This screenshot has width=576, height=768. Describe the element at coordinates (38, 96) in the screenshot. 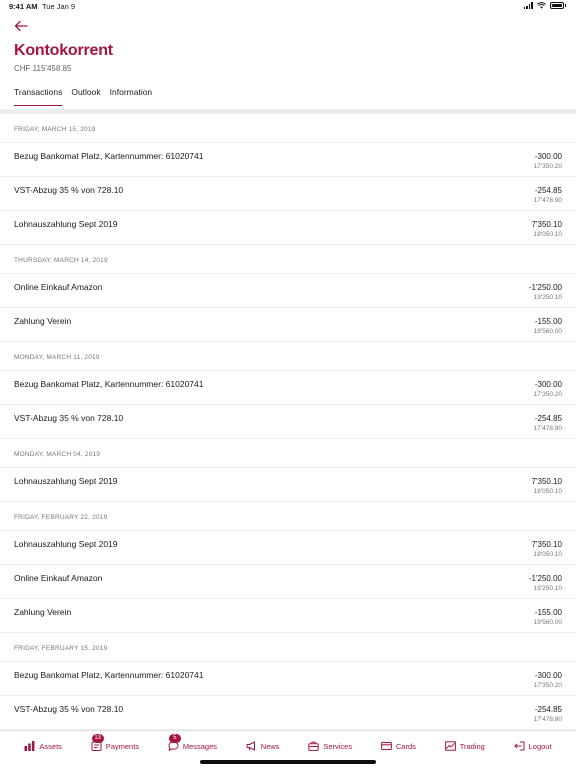

I see `tab-transactions: Transactions` at that location.